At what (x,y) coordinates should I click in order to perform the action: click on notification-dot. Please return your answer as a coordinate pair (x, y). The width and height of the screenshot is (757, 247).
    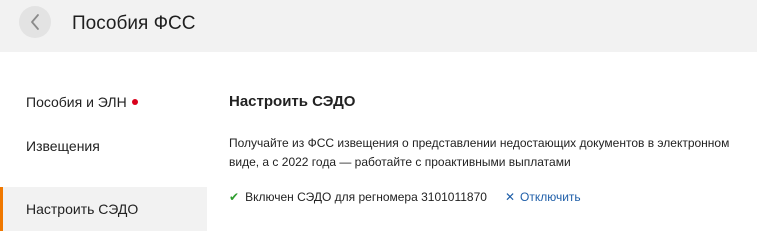
    Looking at the image, I should click on (134, 102).